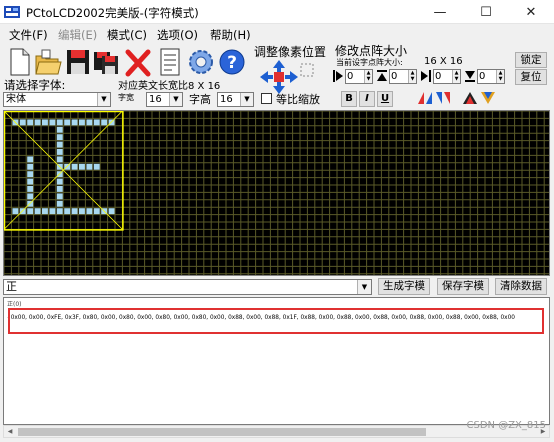 Image resolution: width=554 pixels, height=442 pixels. I want to click on bottom-spinner: 0 ▲ ▼, so click(491, 76).